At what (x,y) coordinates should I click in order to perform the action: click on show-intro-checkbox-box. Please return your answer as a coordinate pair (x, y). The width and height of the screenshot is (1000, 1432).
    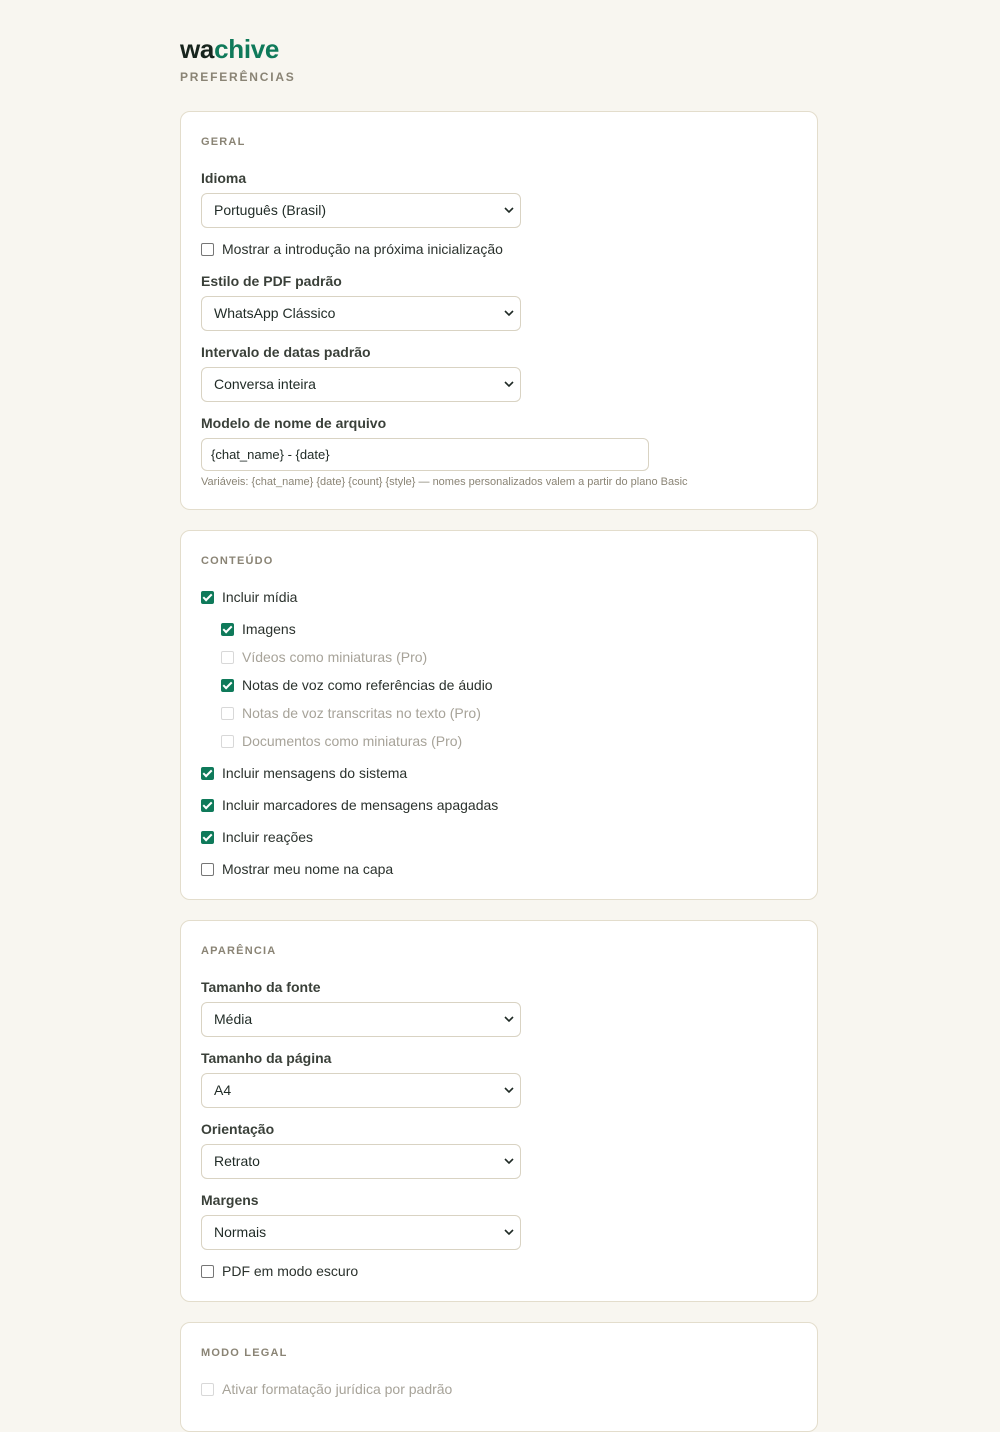
    Looking at the image, I should click on (207, 249).